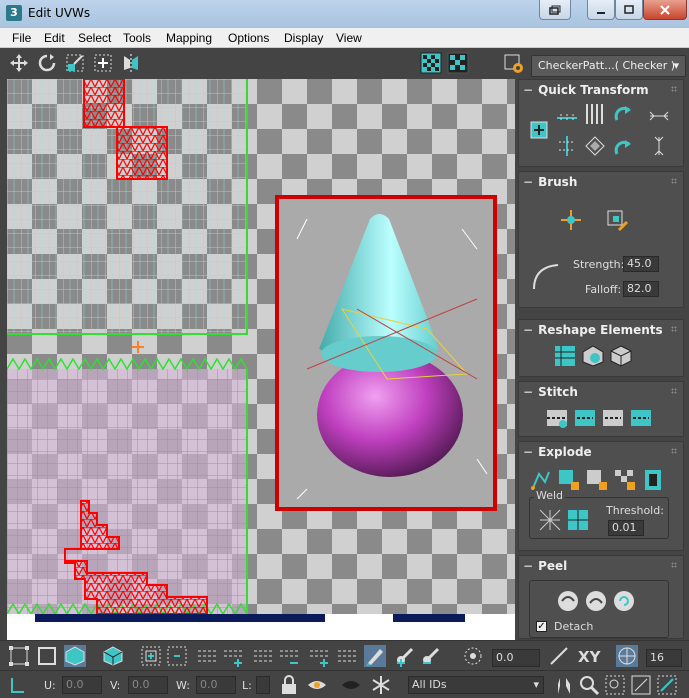 The height and width of the screenshot is (698, 689). Describe the element at coordinates (623, 146) in the screenshot. I see `rotate-cw-icon` at that location.